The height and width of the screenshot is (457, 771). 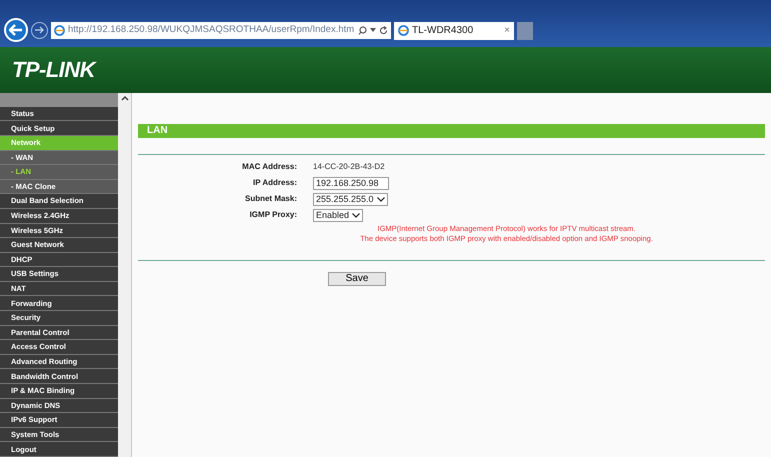 What do you see at coordinates (357, 279) in the screenshot?
I see `save-button: Save` at bounding box center [357, 279].